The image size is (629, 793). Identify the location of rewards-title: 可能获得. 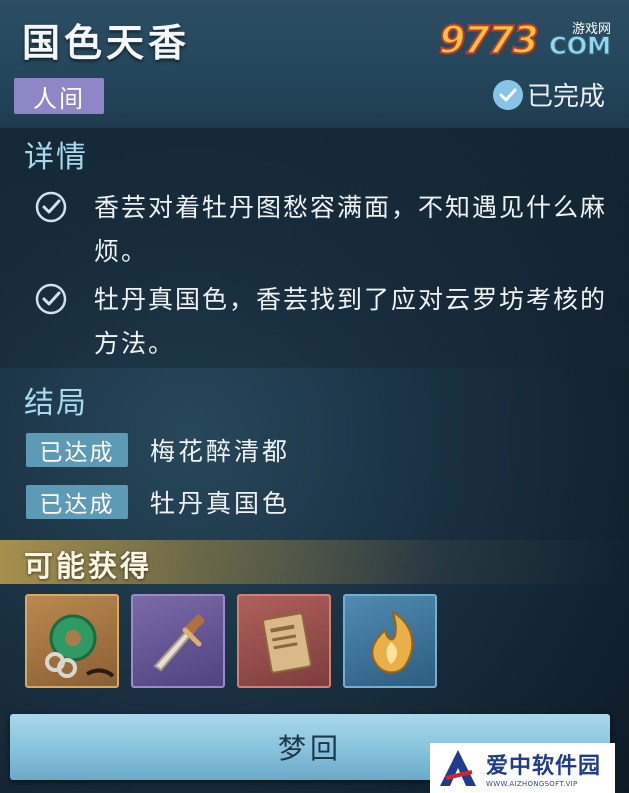
(88, 566).